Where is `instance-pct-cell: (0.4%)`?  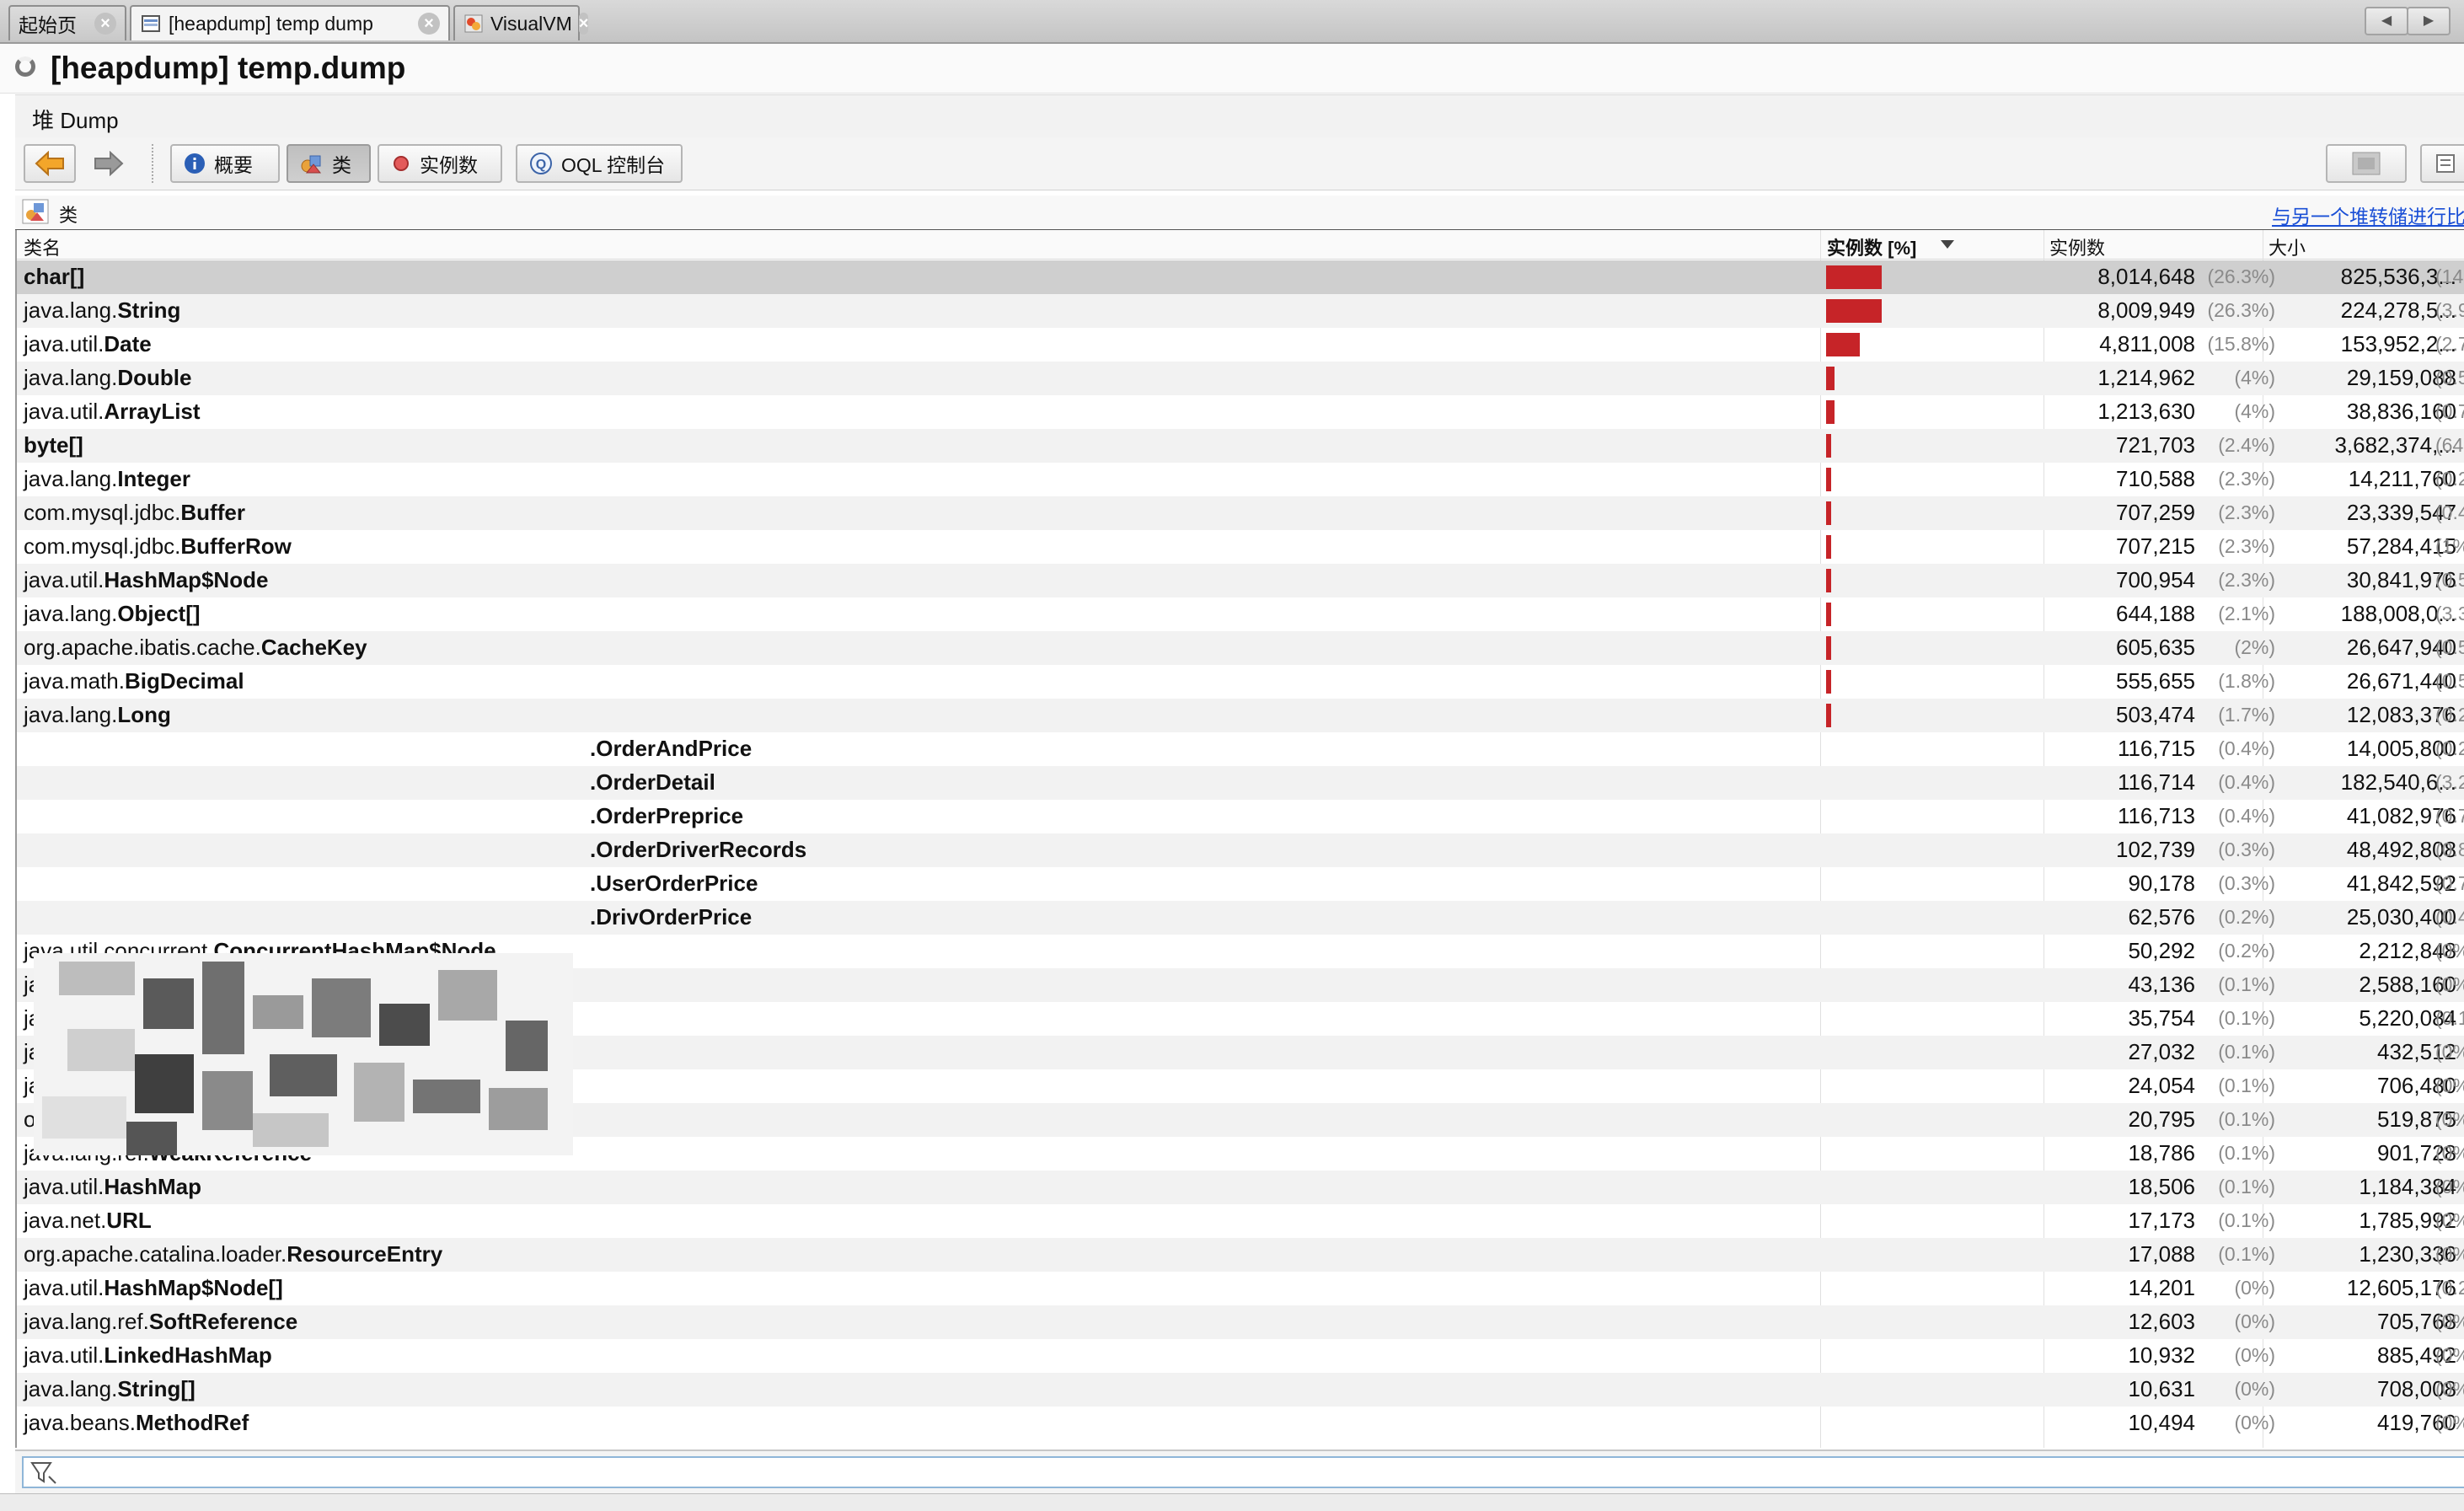 instance-pct-cell: (0.4%) is located at coordinates (2246, 782).